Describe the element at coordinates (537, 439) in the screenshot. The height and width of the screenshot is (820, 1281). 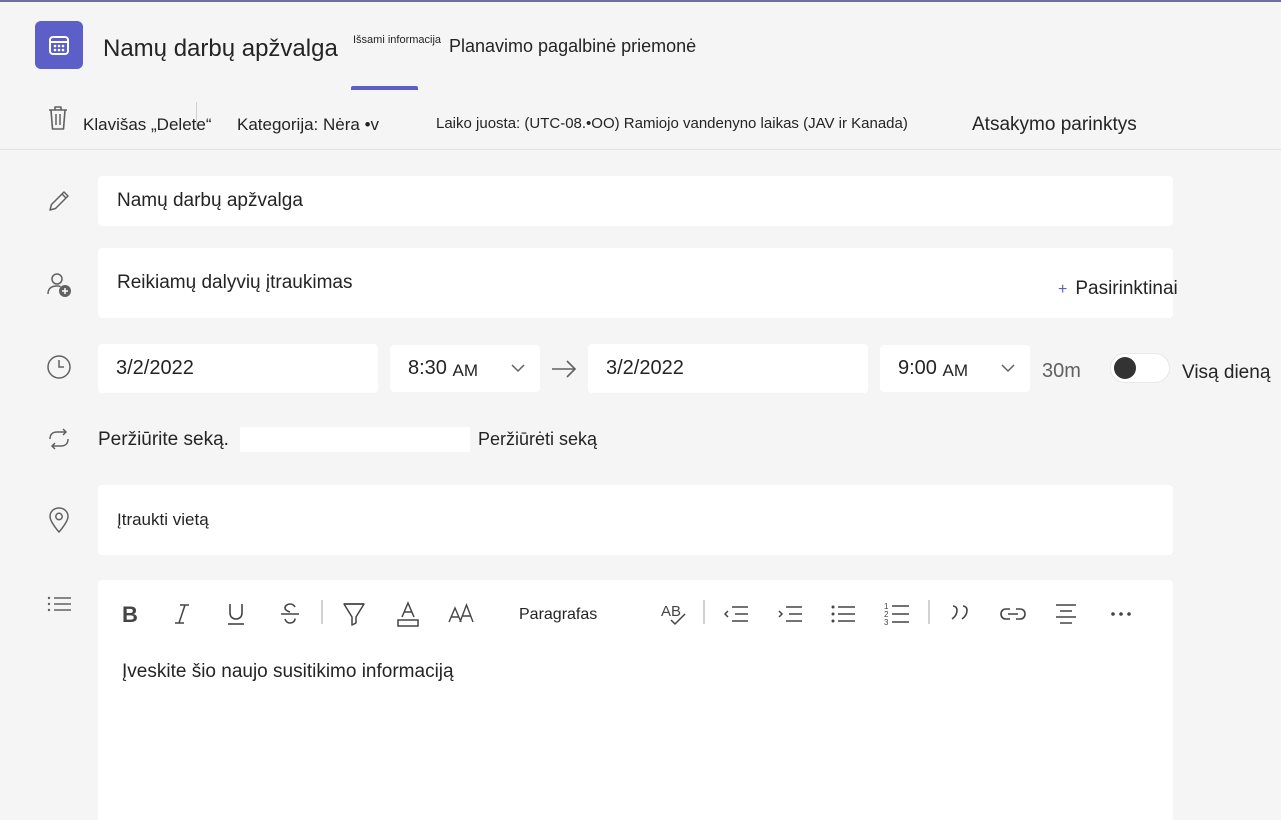
I see `view-series-link: Peržiūrėti seką` at that location.